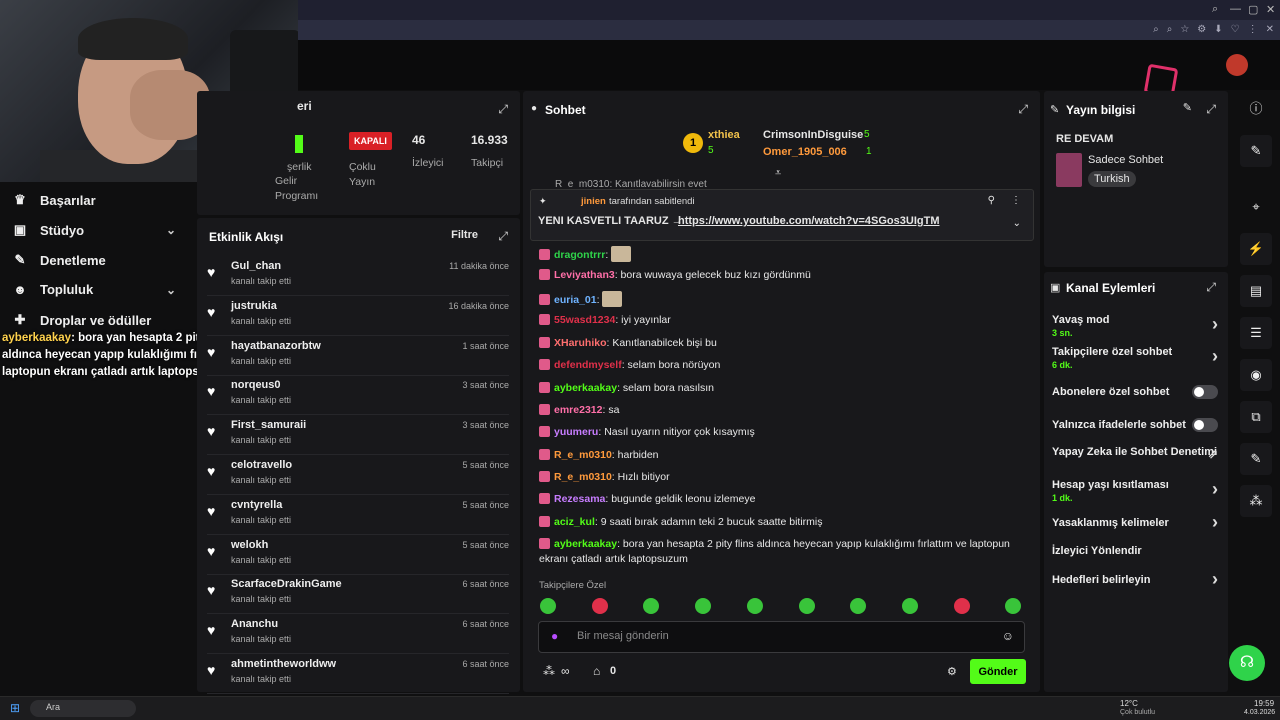  What do you see at coordinates (584, 320) in the screenshot?
I see `chat-username: 55wasd1234` at bounding box center [584, 320].